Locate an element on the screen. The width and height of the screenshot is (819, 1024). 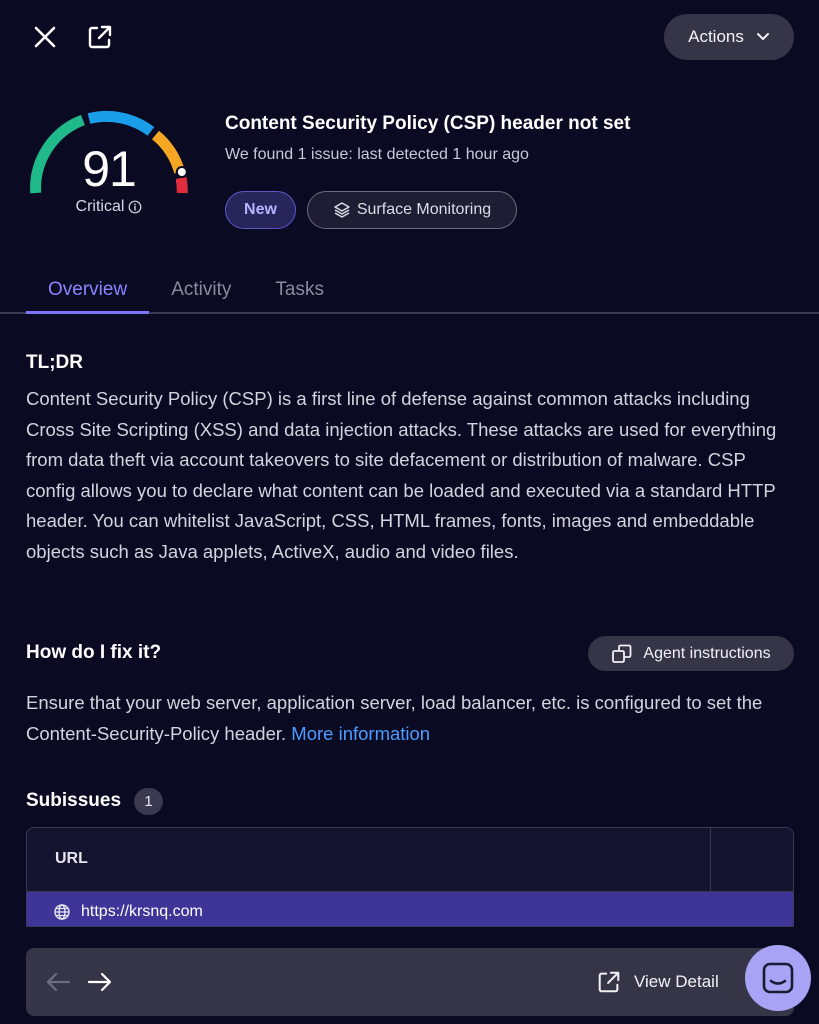
more-information-link: More information is located at coordinates (360, 733).